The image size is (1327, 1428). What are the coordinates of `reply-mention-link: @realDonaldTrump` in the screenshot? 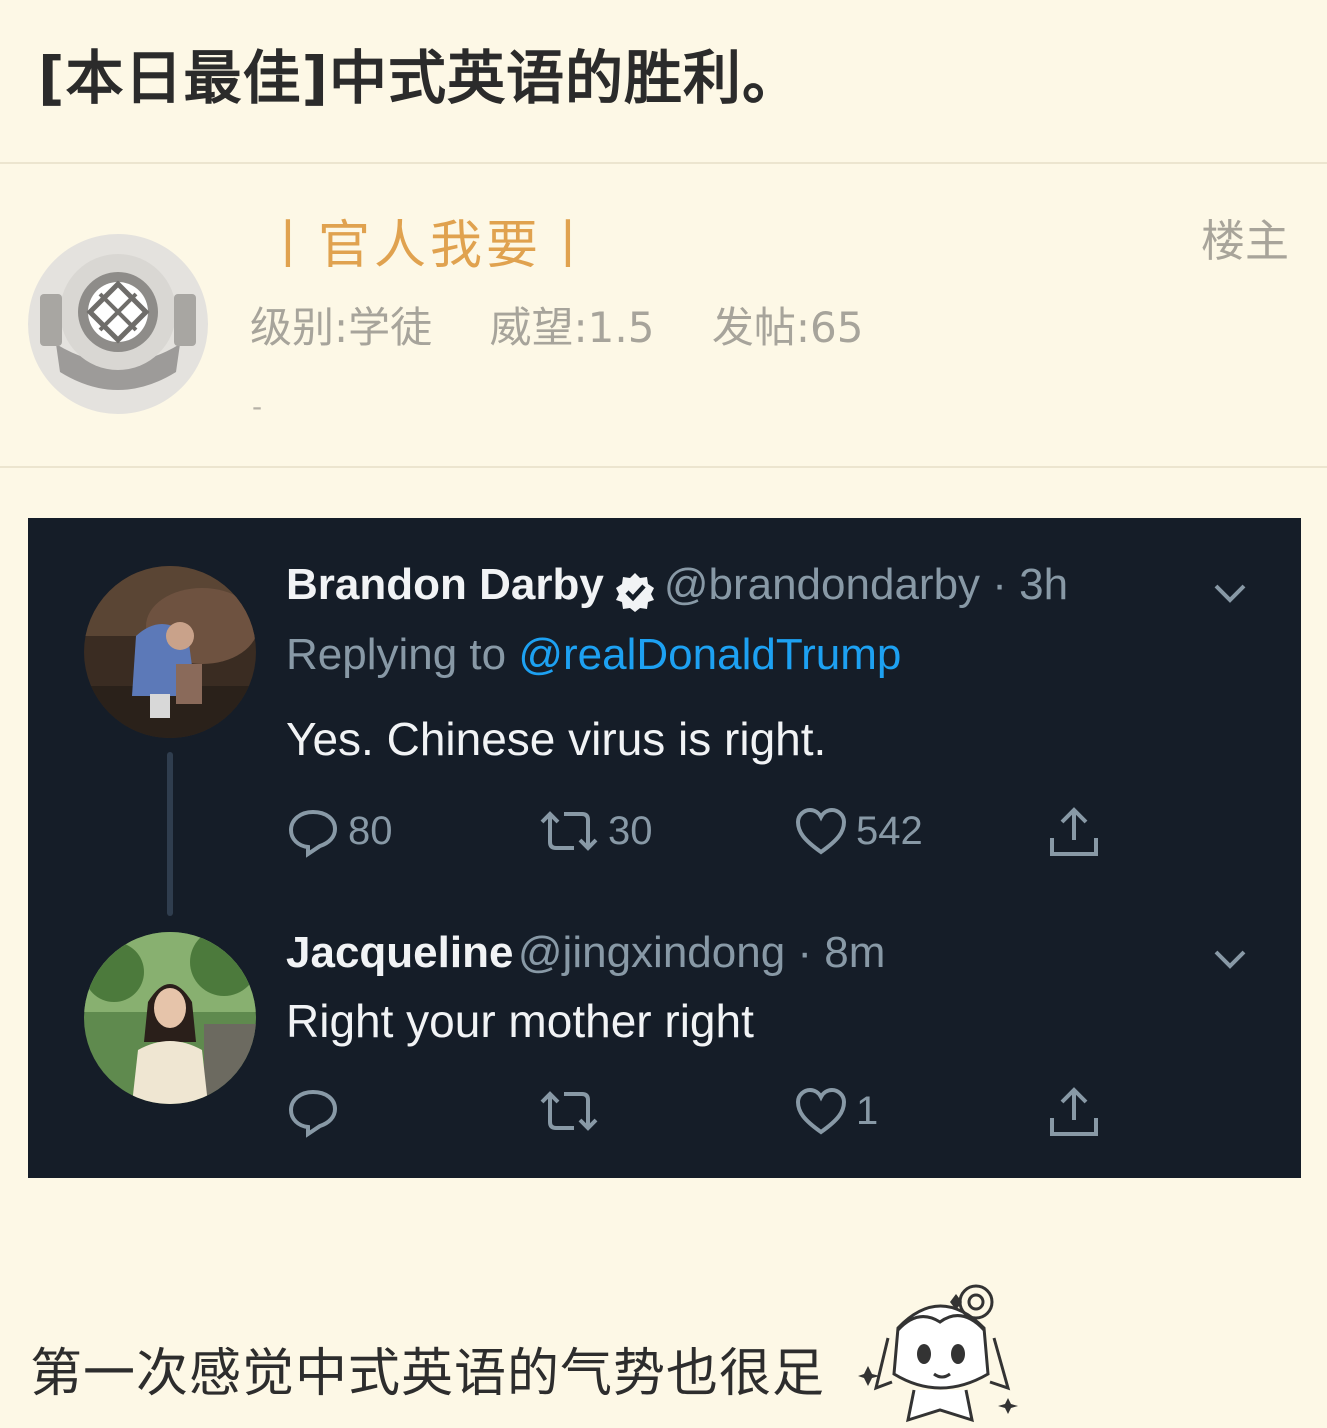 It's located at (709, 654).